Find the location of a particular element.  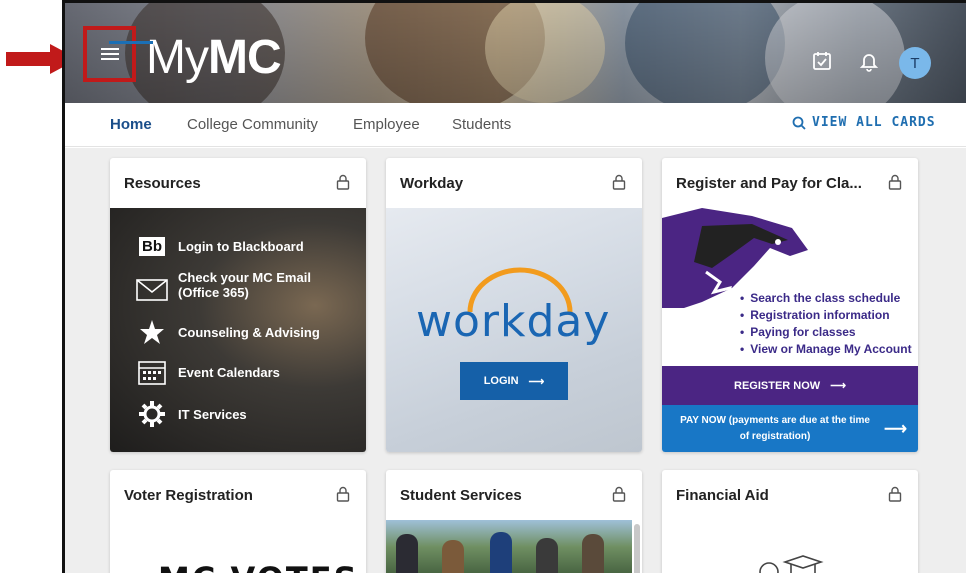

gear-icon is located at coordinates (152, 414).